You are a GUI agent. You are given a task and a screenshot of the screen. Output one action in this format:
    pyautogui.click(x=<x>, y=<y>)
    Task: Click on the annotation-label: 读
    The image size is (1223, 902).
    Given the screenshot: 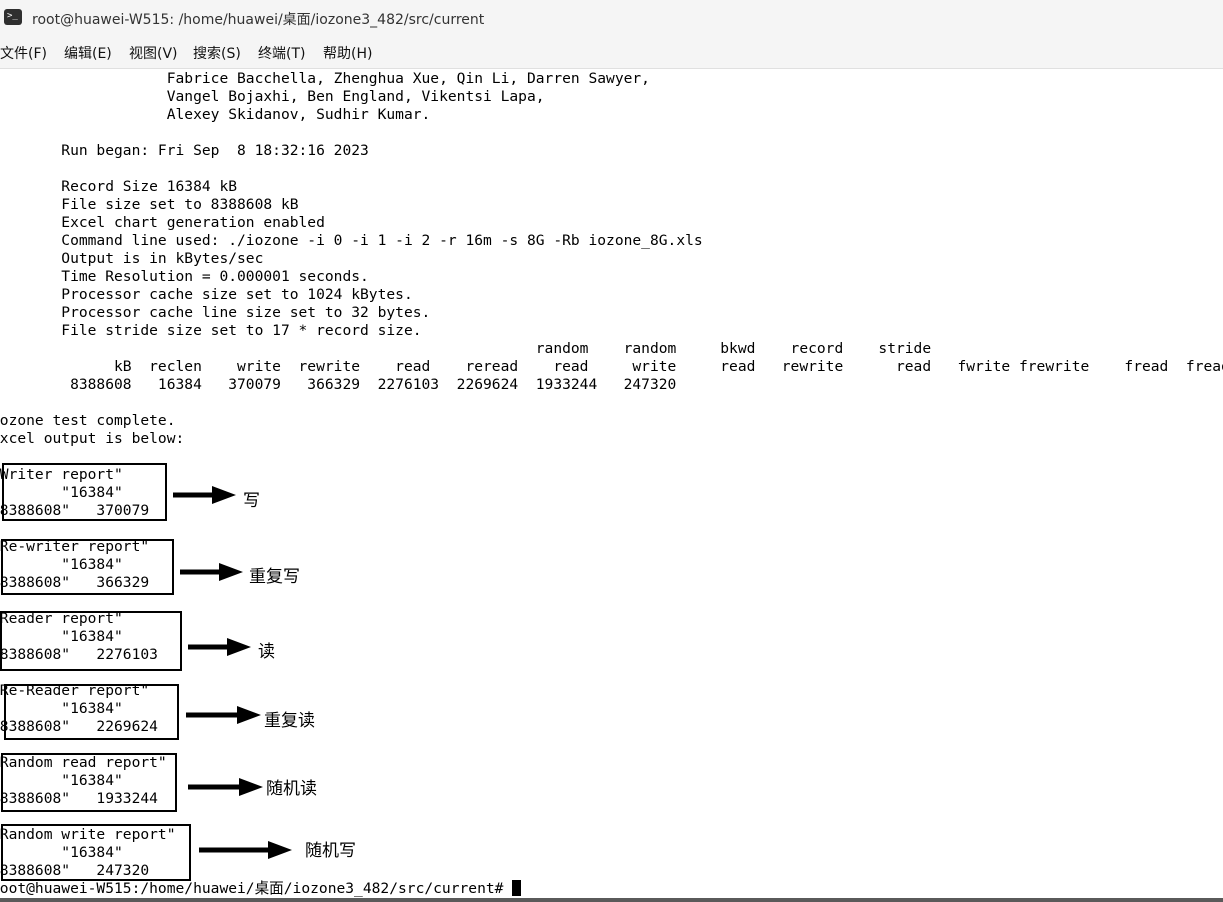 What is the action you would take?
    pyautogui.click(x=266, y=652)
    